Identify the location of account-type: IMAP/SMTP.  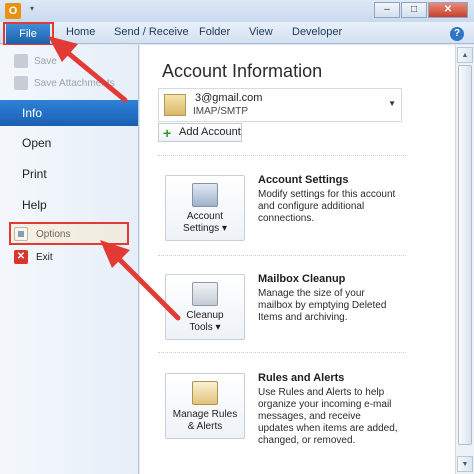
(221, 111).